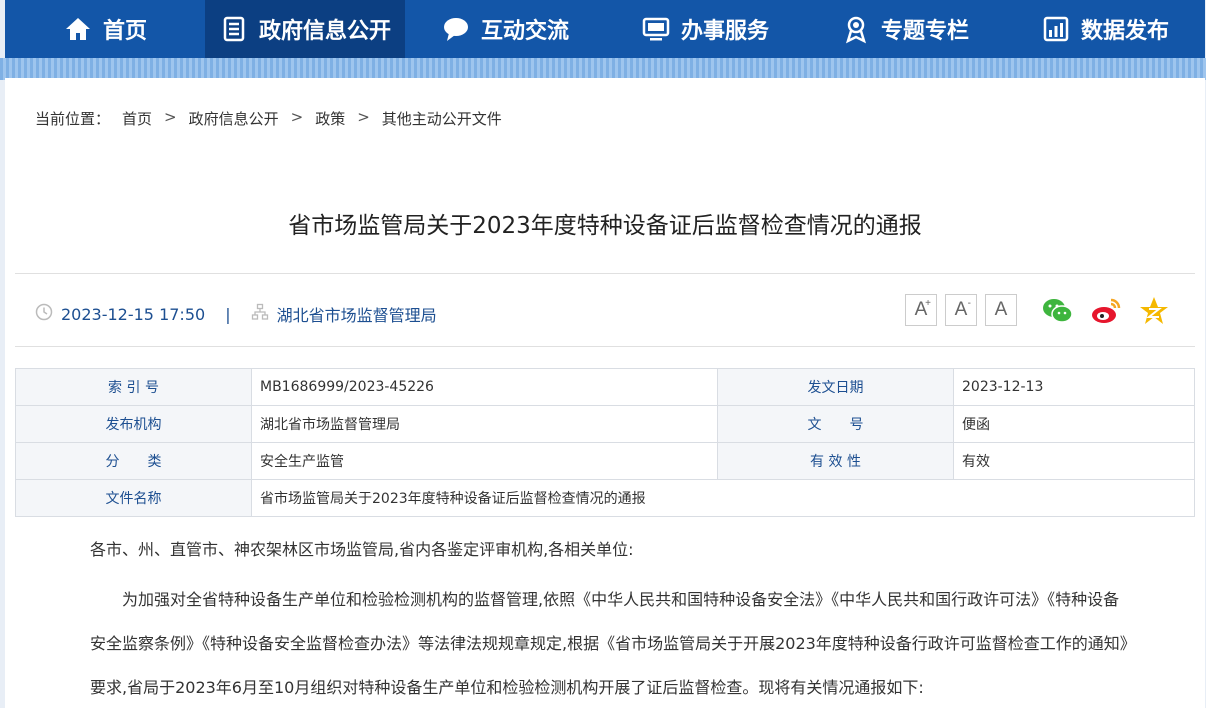 This screenshot has width=1206, height=708. I want to click on nav-item-label: 专题专栏, so click(924, 31).